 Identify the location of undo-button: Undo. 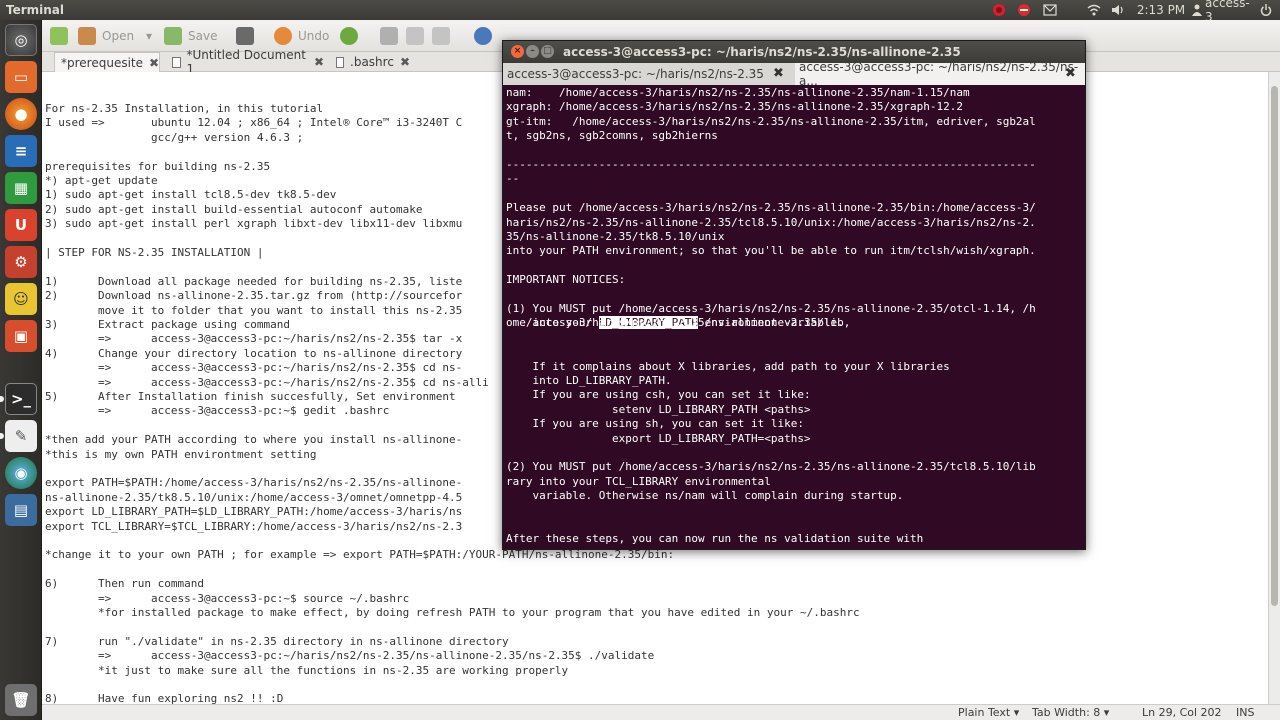
(301, 36).